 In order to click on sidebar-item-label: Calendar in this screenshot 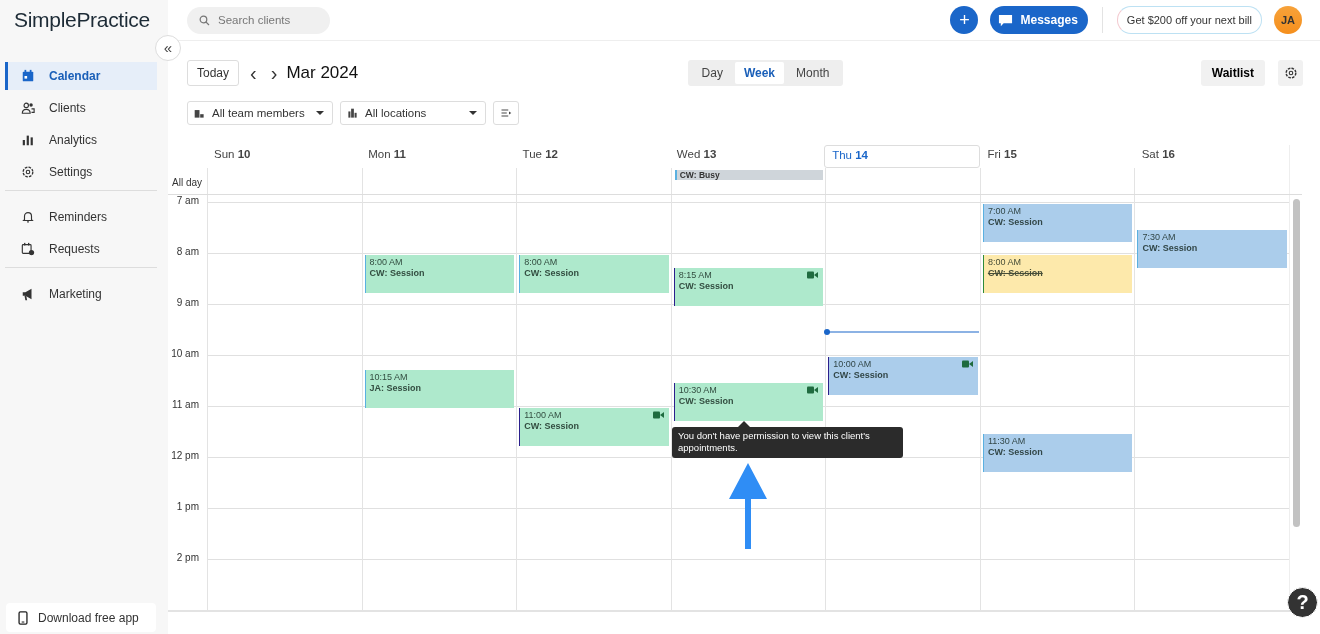, I will do `click(75, 76)`.